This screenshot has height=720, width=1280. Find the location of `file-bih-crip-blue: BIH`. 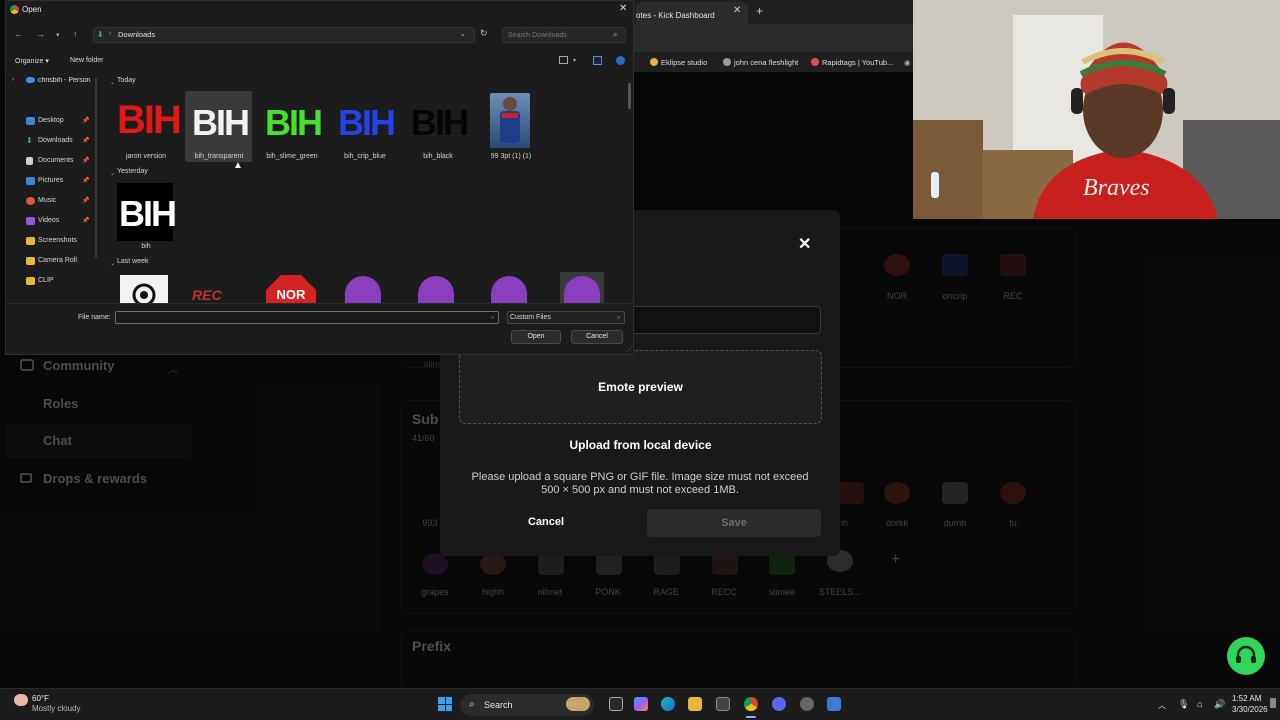

file-bih-crip-blue: BIH is located at coordinates (366, 121).